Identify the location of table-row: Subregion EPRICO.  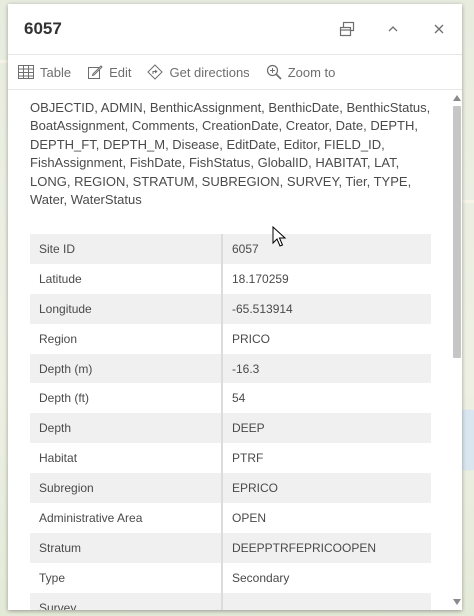
(230, 488).